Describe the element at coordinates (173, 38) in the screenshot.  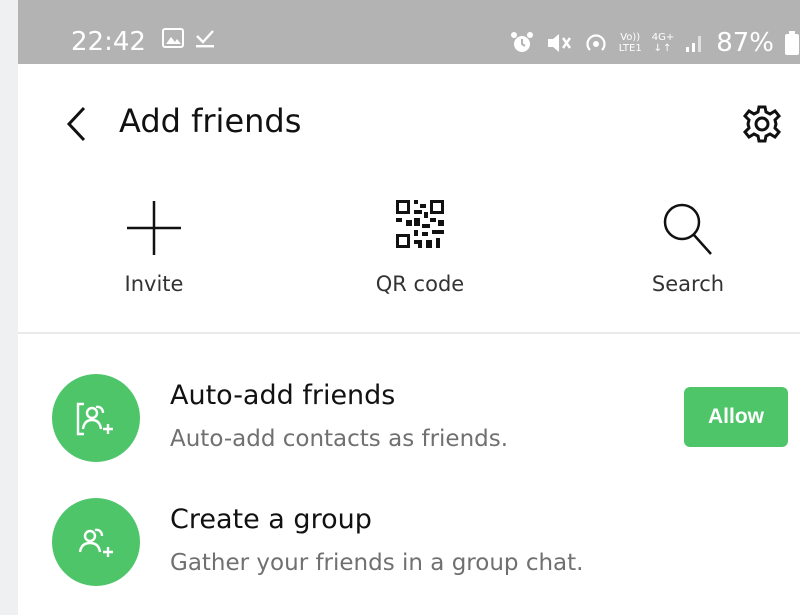
I see `image-icon` at that location.